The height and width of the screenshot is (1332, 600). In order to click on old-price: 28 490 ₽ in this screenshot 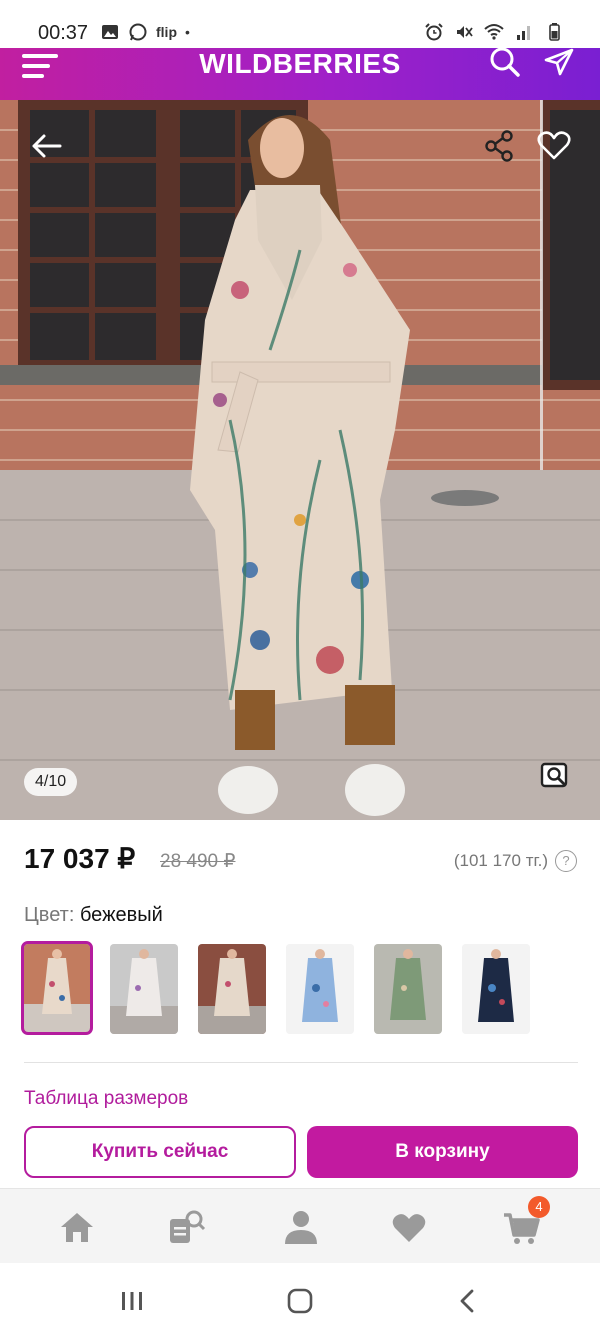, I will do `click(198, 861)`.